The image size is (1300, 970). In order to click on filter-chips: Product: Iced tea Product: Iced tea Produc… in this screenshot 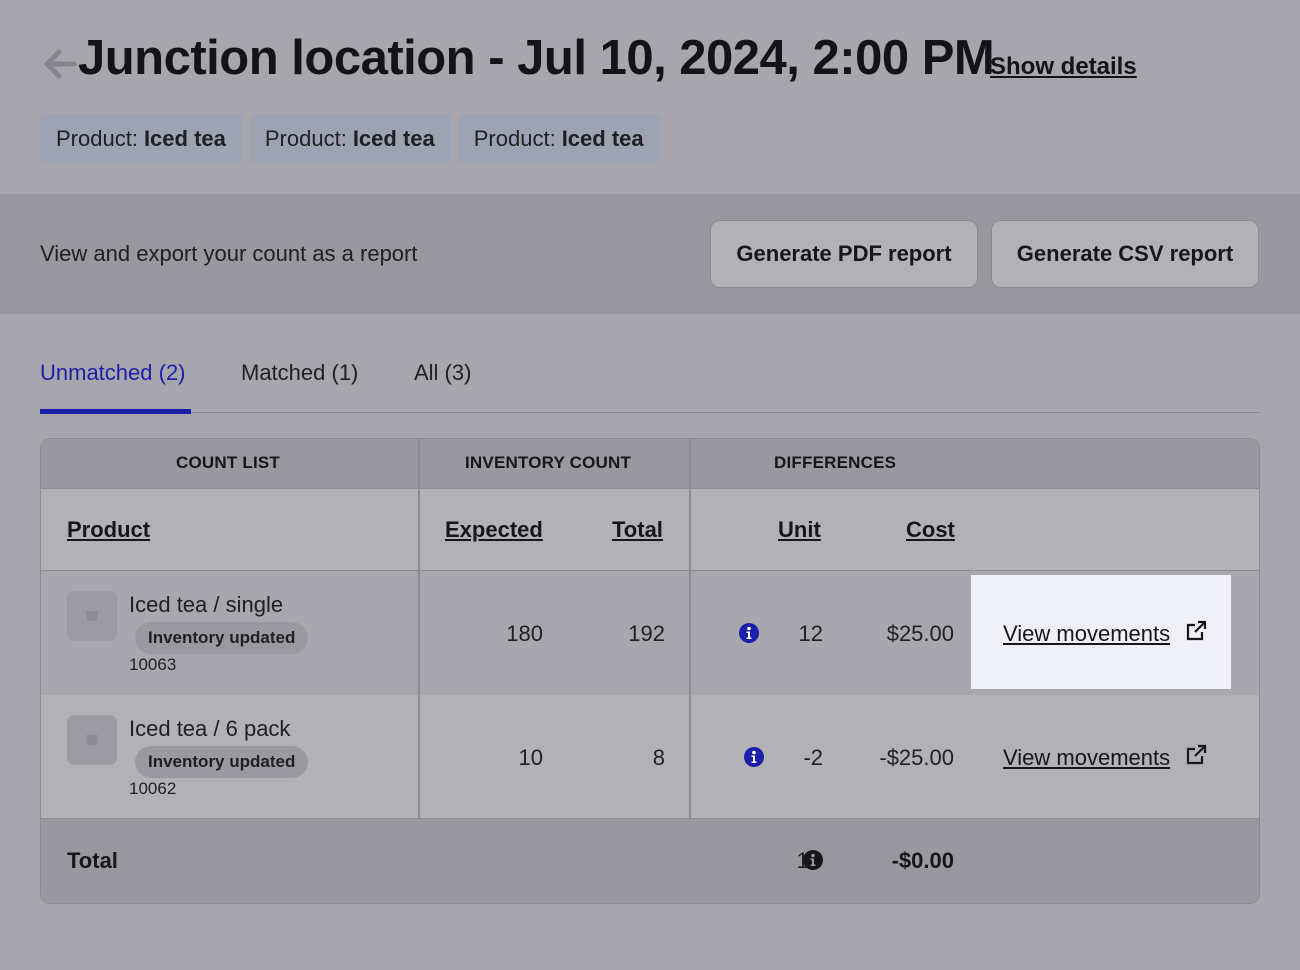, I will do `click(350, 138)`.